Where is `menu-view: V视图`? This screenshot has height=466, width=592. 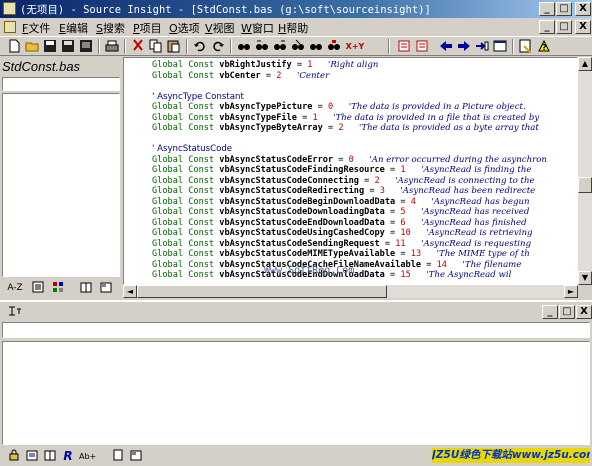 menu-view: V视图 is located at coordinates (220, 27).